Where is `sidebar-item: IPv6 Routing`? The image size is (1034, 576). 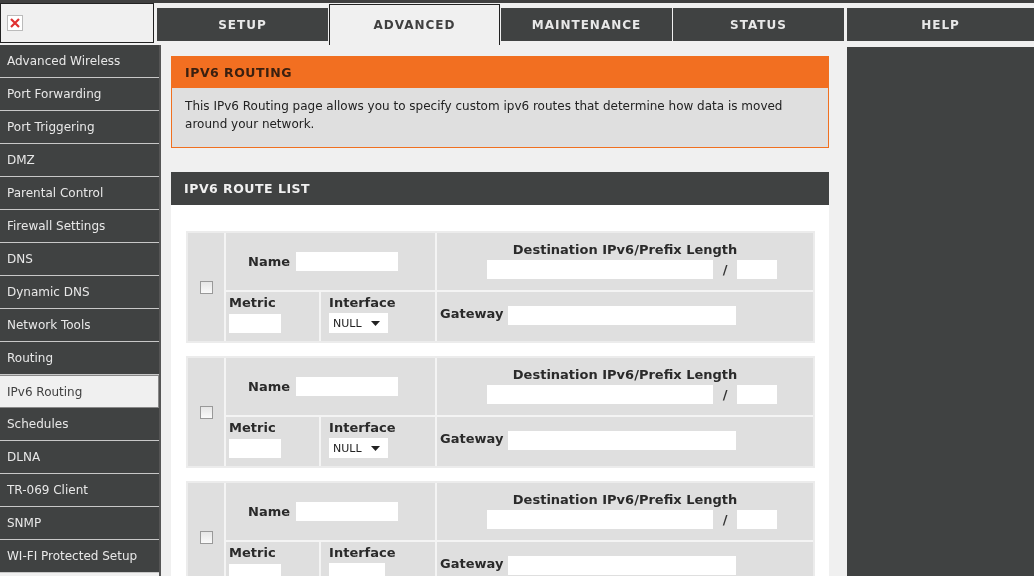
sidebar-item: IPv6 Routing is located at coordinates (80, 391).